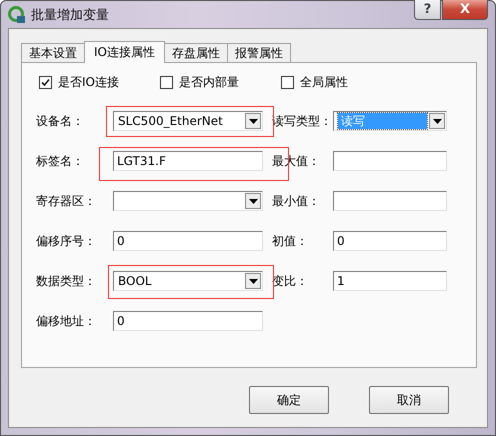 This screenshot has width=496, height=436. What do you see at coordinates (53, 52) in the screenshot?
I see `tab: 基本设置` at bounding box center [53, 52].